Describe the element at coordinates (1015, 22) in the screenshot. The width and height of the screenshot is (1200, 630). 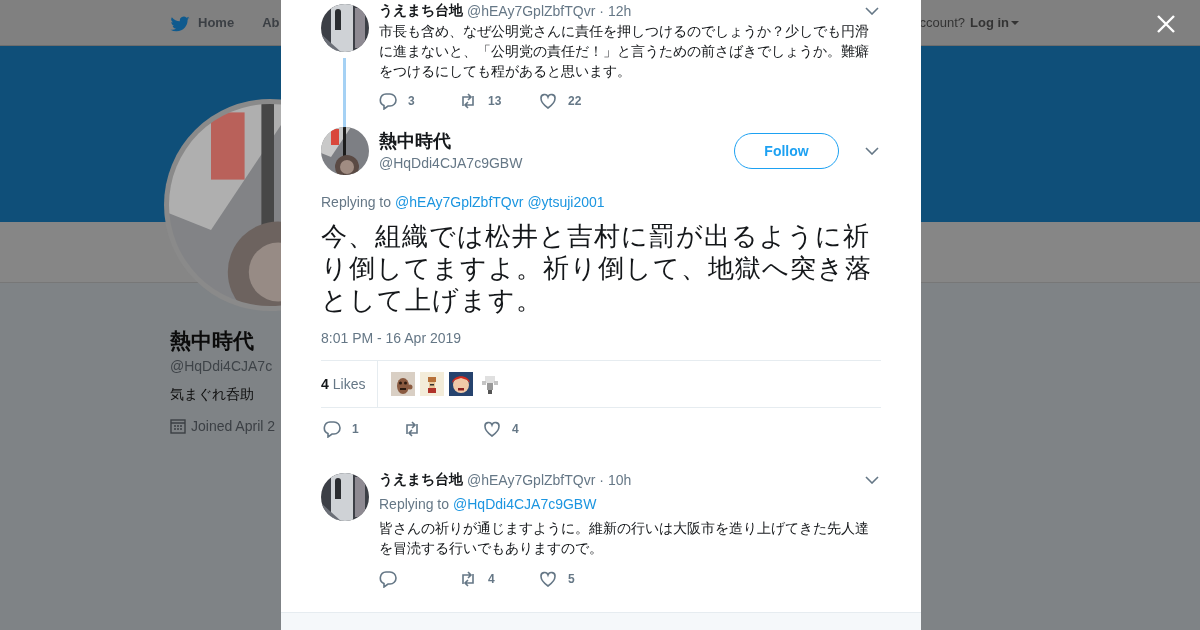
I see `caret-icon` at that location.